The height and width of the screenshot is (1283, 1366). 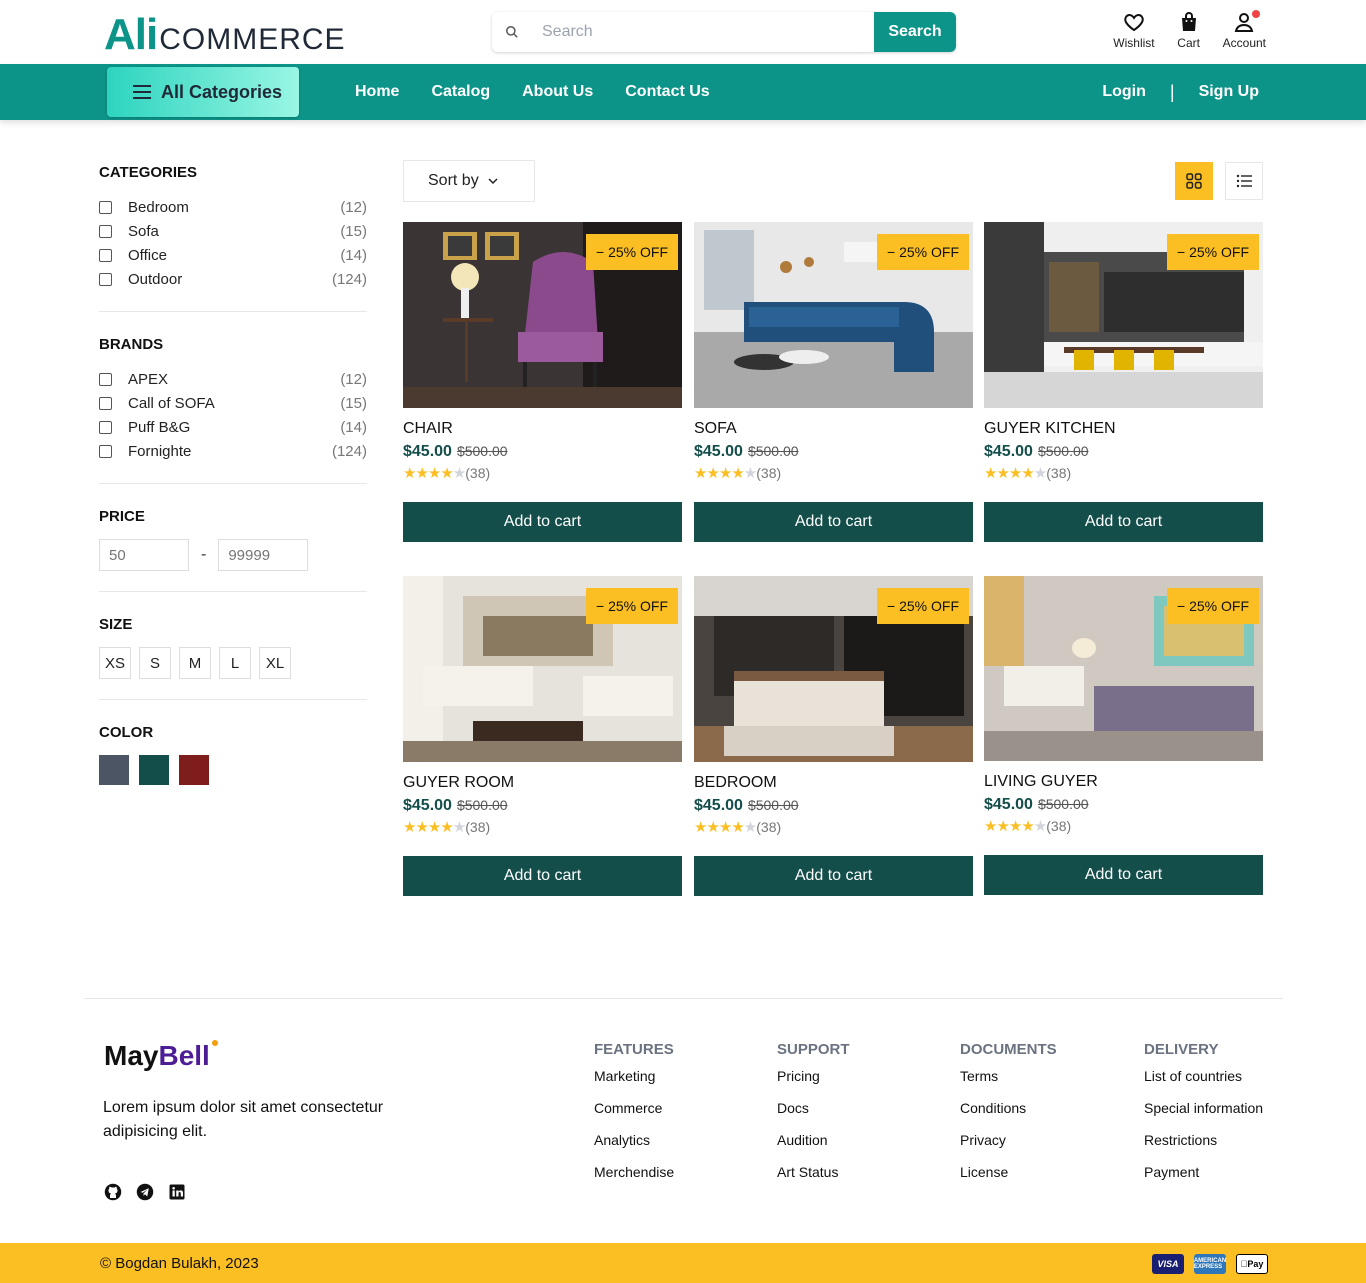 I want to click on size-option-s: S, so click(x=155, y=663).